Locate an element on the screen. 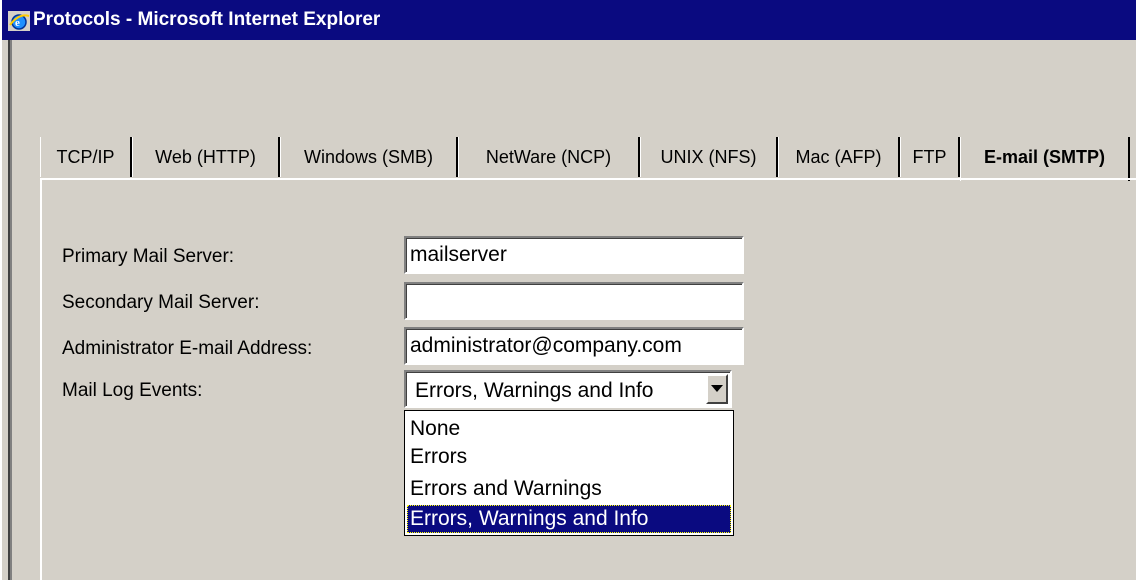 This screenshot has height=580, width=1136. mail-log-events-label: Mail Log Events: is located at coordinates (132, 390).